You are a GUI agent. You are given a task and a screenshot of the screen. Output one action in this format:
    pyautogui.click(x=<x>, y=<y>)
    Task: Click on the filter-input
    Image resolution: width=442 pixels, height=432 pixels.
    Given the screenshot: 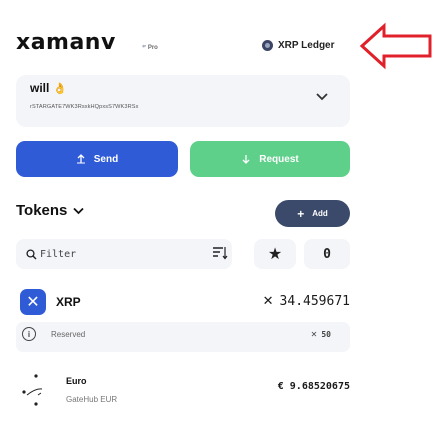 What is the action you would take?
    pyautogui.click(x=115, y=254)
    